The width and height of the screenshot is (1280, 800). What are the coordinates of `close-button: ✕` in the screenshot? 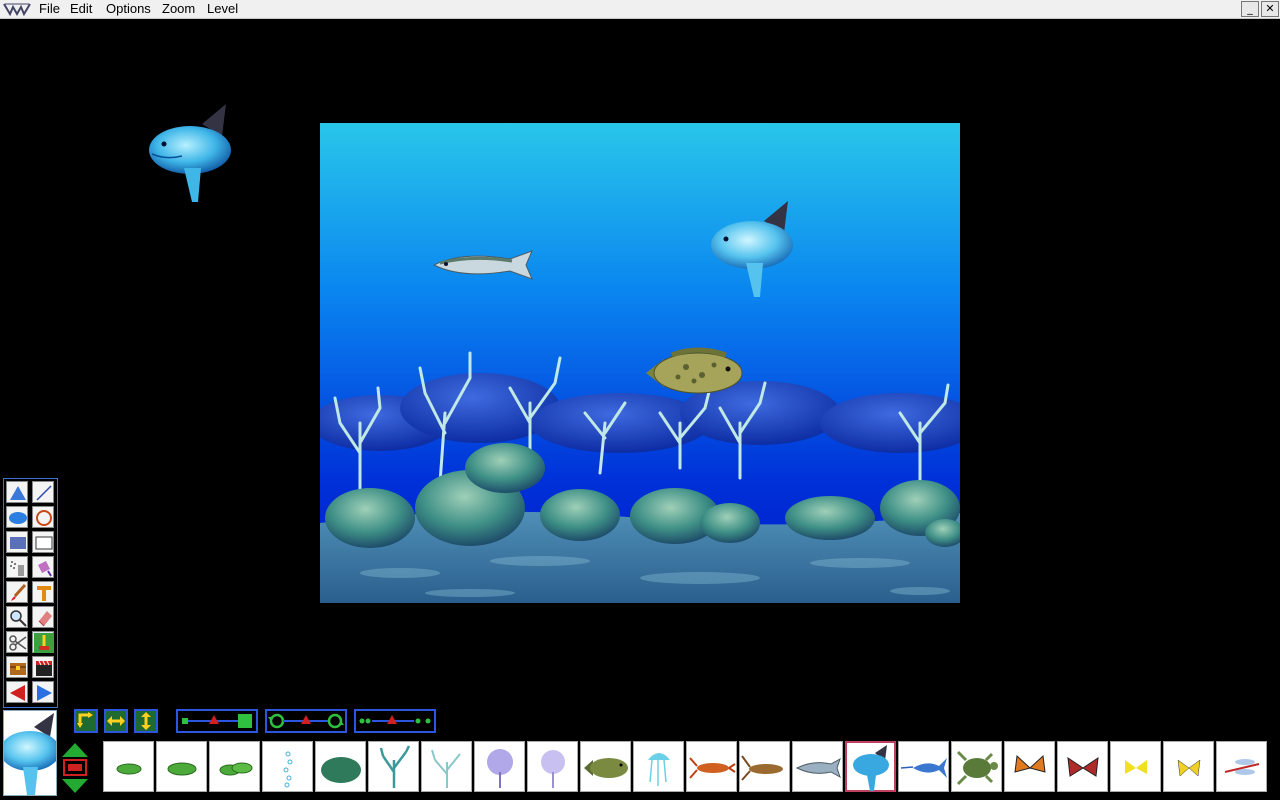 It's located at (1270, 9).